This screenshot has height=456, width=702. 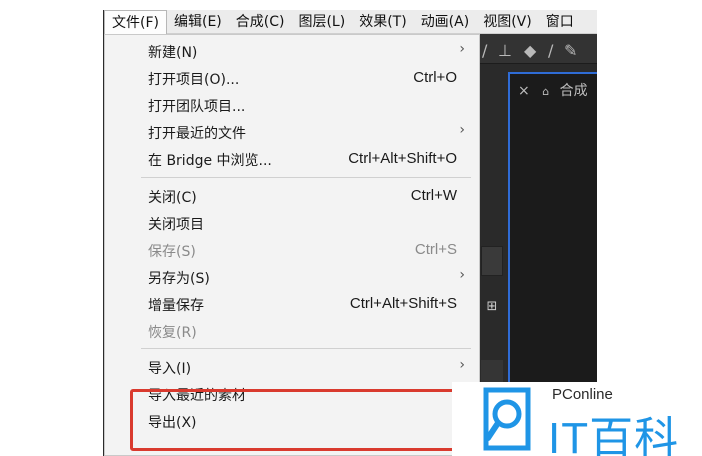 What do you see at coordinates (553, 90) in the screenshot?
I see `composition-tab: × ⌂ 合成` at bounding box center [553, 90].